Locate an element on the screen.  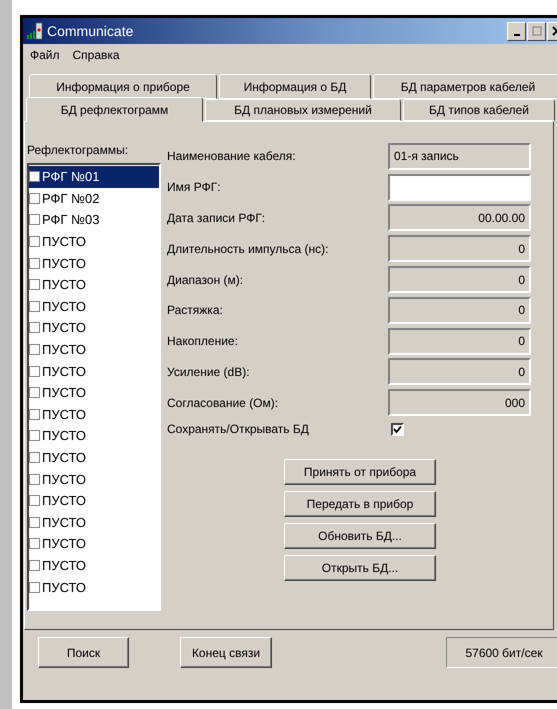
menu-item: Файл is located at coordinates (45, 55).